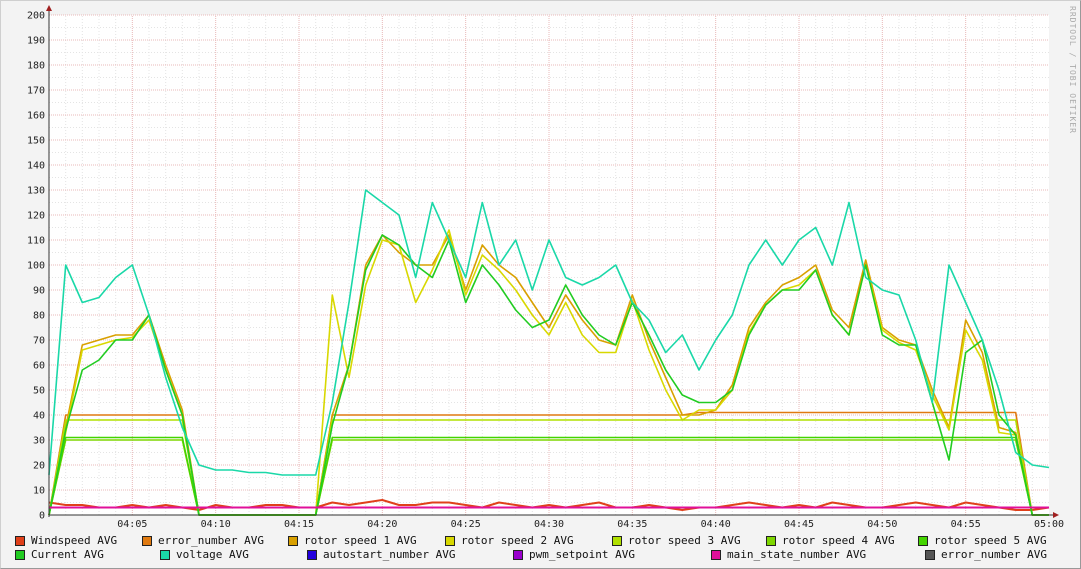 The height and width of the screenshot is (569, 1081). I want to click on y-tick-label: 110, so click(36, 241).